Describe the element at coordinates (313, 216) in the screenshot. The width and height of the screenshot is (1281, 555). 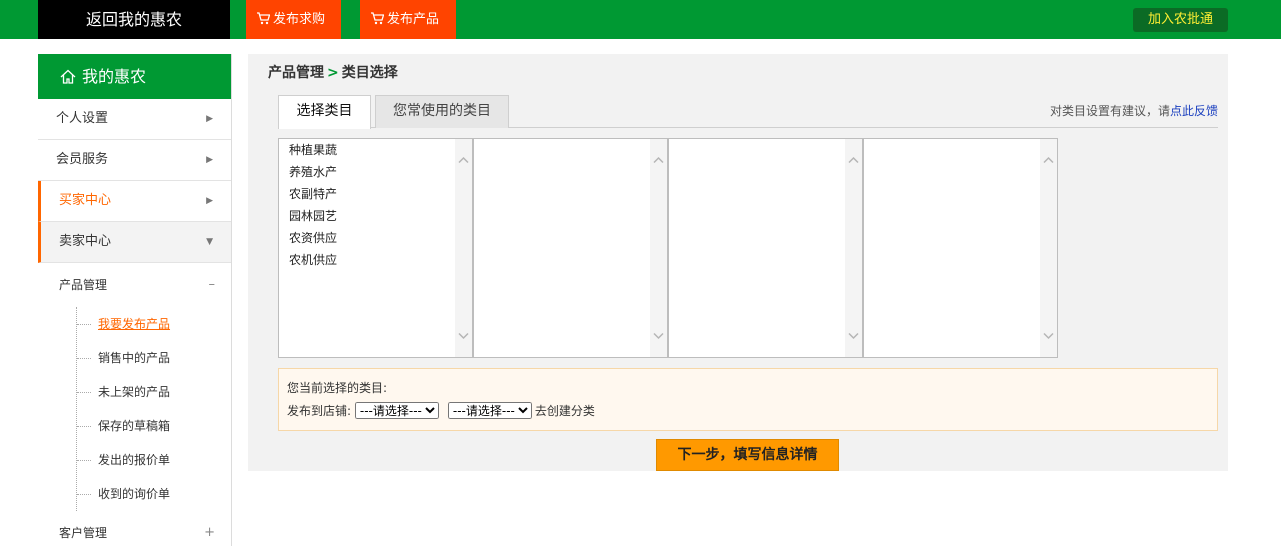
I see `category-item: 园林园艺` at that location.